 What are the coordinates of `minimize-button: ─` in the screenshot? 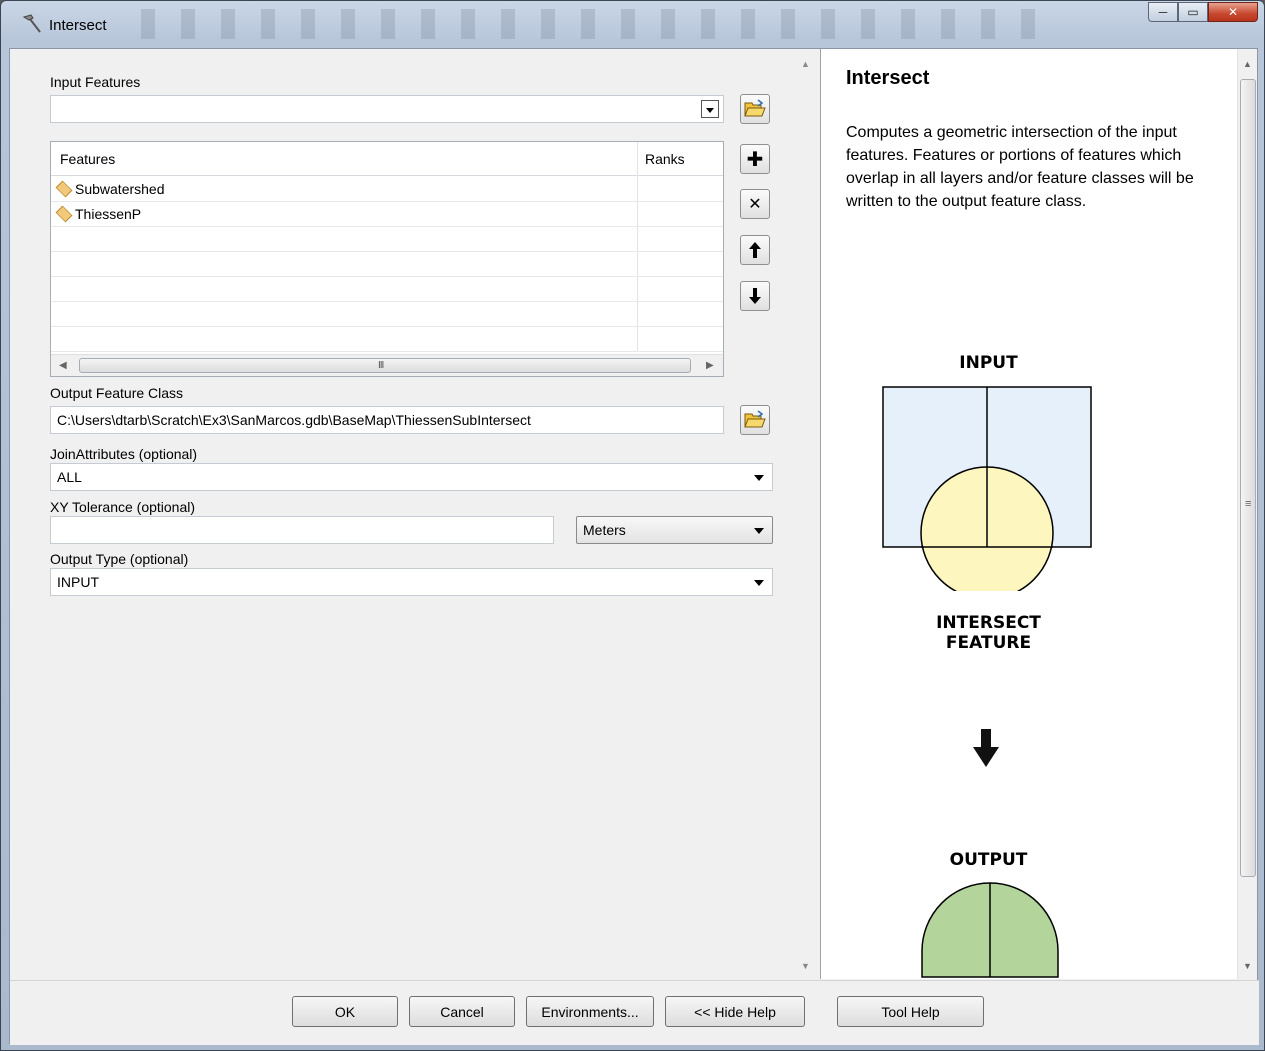 It's located at (1163, 12).